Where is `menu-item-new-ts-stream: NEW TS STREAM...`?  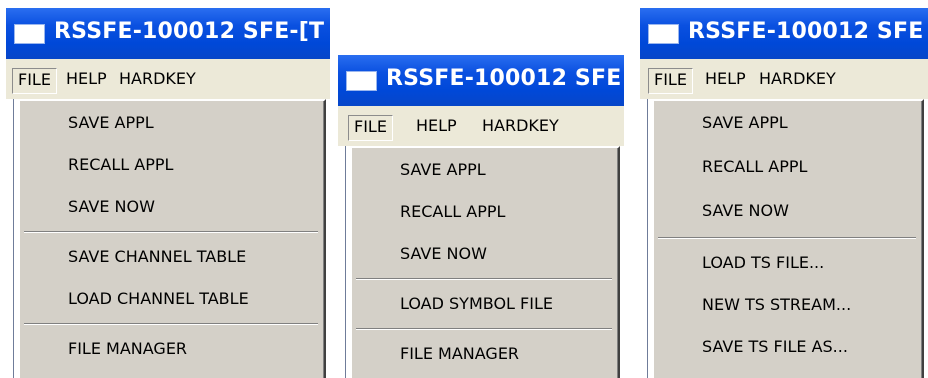
menu-item-new-ts-stream: NEW TS STREAM... is located at coordinates (788, 304).